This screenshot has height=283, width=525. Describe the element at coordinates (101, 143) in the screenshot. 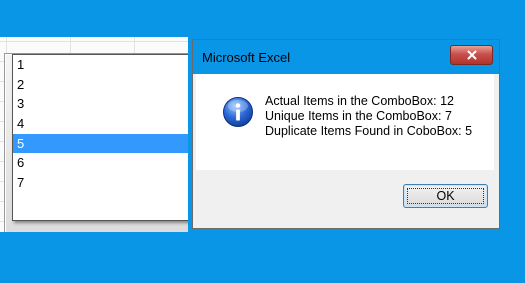

I see `list-item-selected: 5` at that location.